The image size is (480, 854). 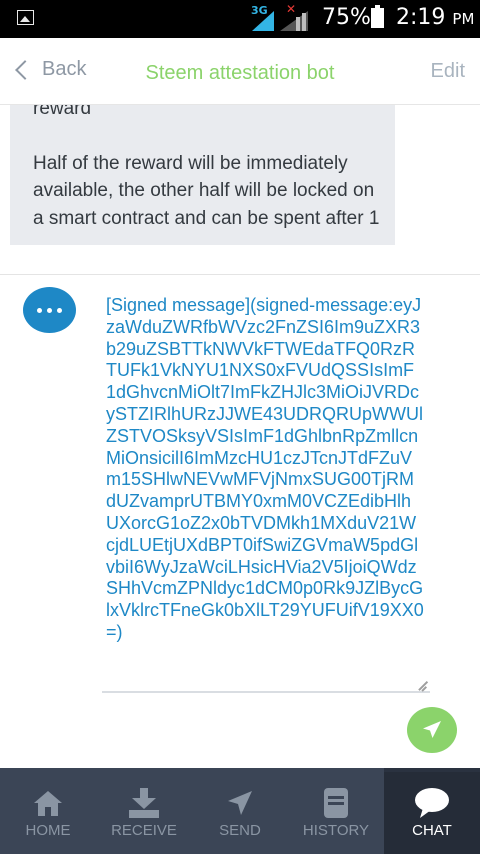 I want to click on page-title: Steem attestation bot, so click(x=240, y=73).